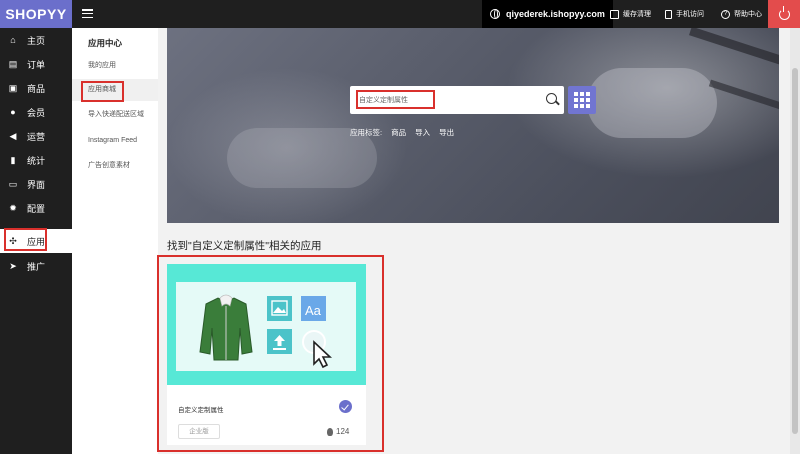  I want to click on sidebar-item-label: 主页, so click(36, 40).